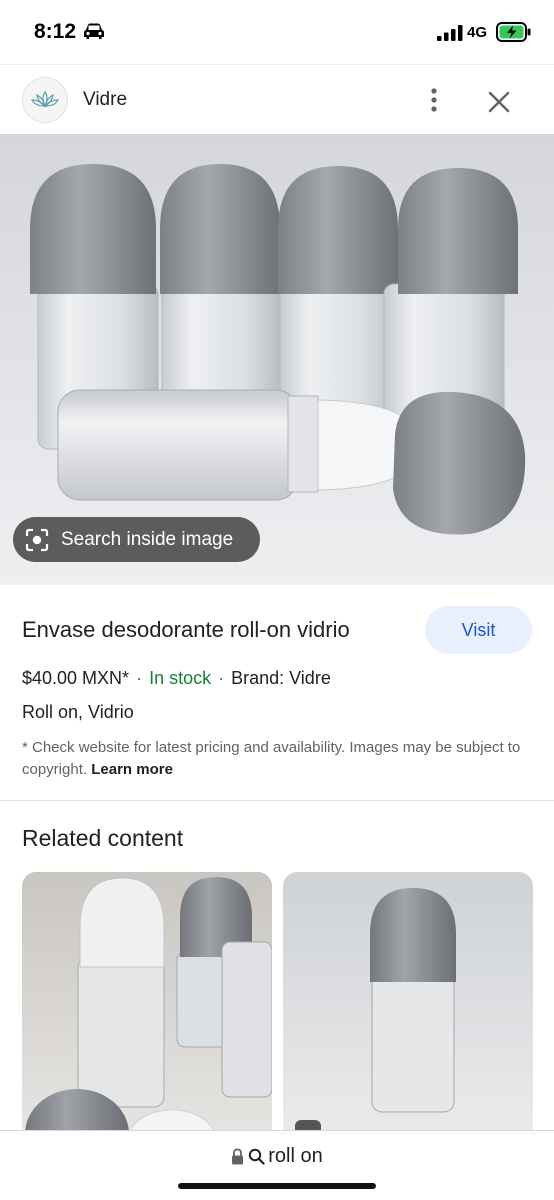 The width and height of the screenshot is (554, 1200). I want to click on status-time: 8:12, so click(55, 31).